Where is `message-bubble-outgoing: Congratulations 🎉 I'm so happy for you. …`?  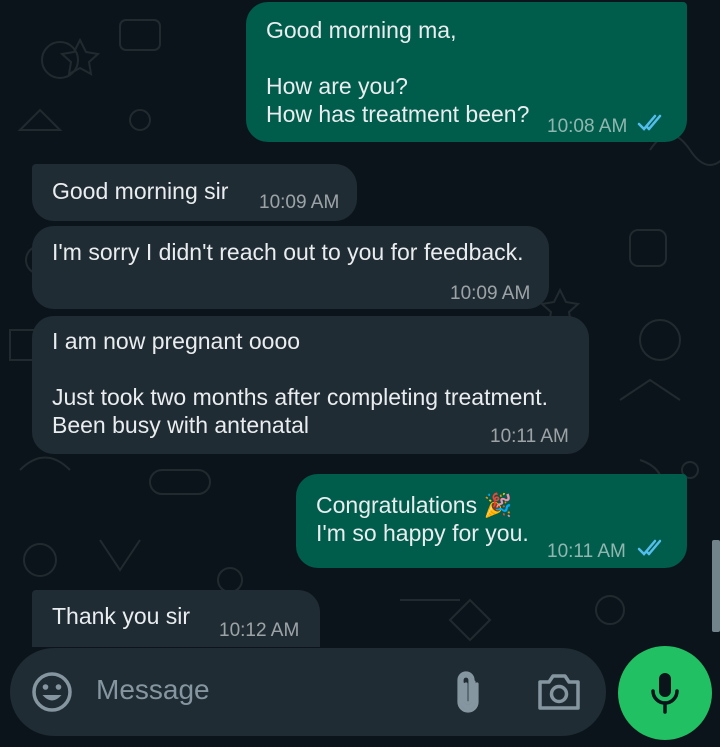 message-bubble-outgoing: Congratulations 🎉 I'm so happy for you. … is located at coordinates (491, 521).